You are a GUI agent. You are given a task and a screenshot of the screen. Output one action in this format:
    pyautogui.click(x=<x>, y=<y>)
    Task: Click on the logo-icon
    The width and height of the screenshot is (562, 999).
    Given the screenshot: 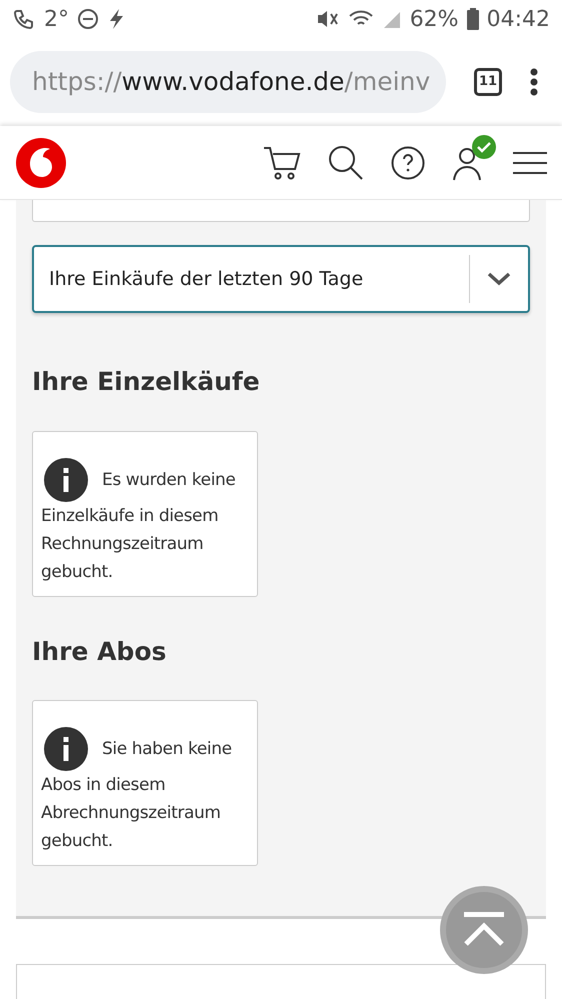 What is the action you would take?
    pyautogui.click(x=41, y=162)
    